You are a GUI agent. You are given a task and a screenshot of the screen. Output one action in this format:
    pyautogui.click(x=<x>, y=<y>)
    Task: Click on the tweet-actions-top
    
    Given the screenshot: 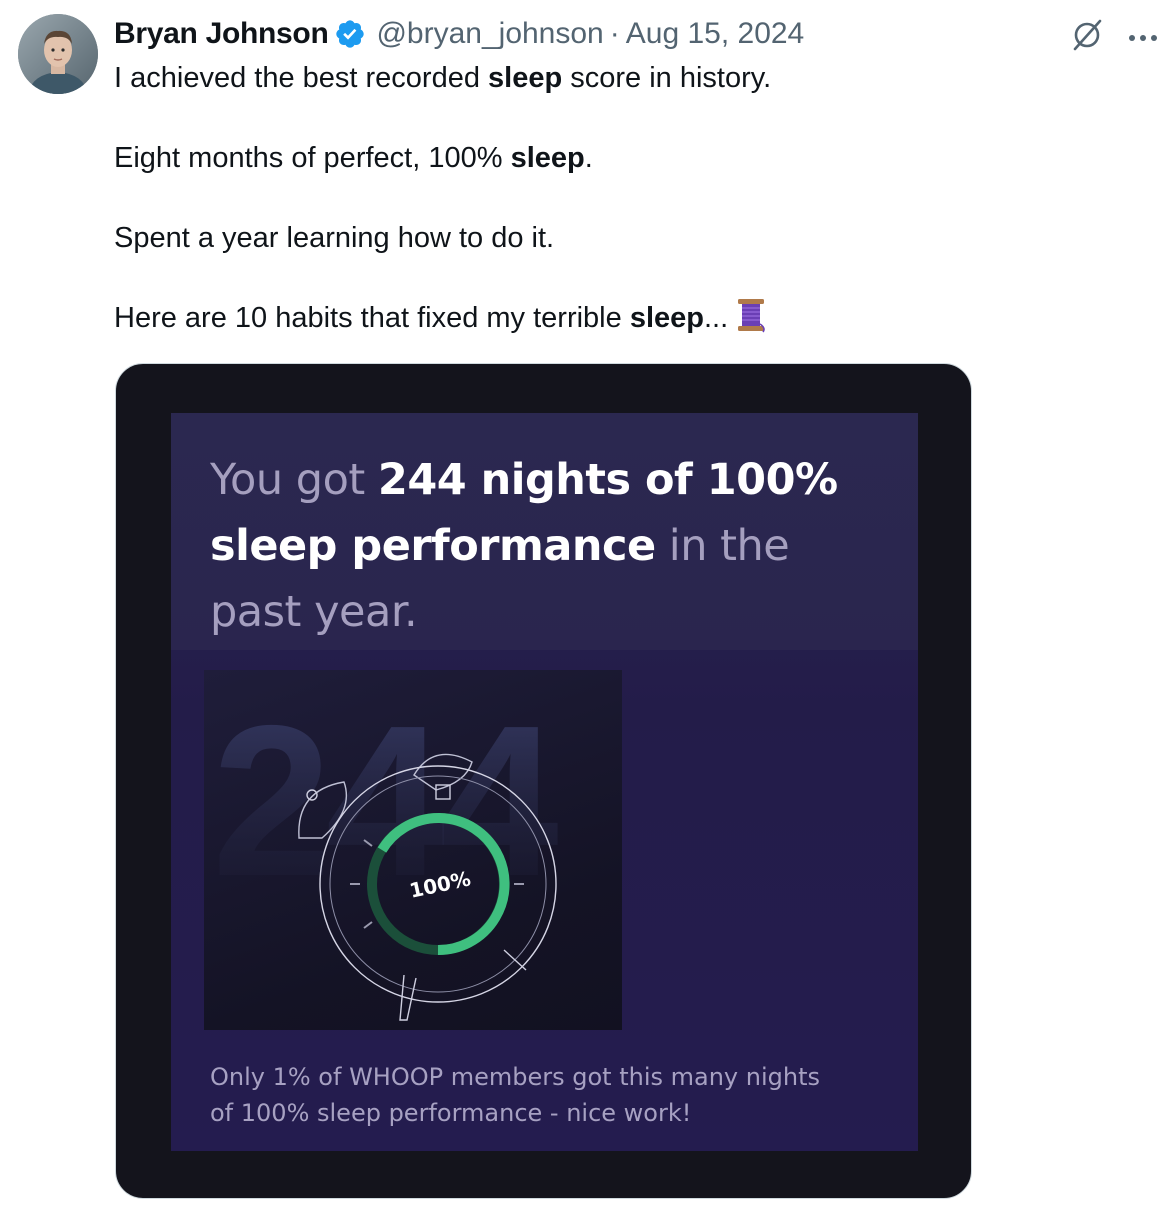 What is the action you would take?
    pyautogui.click(x=1114, y=37)
    